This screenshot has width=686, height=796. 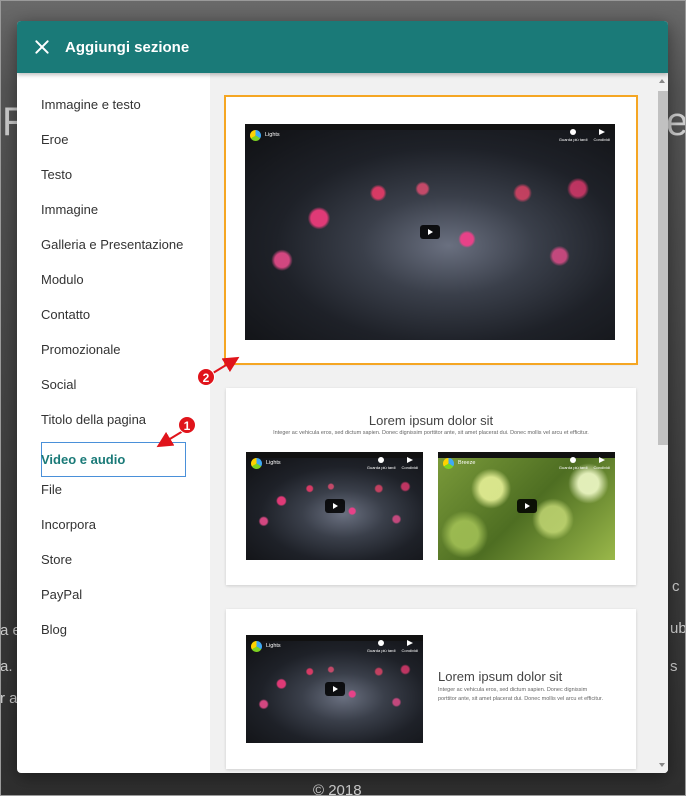 I want to click on background-text-fragment: s, so click(x=674, y=666).